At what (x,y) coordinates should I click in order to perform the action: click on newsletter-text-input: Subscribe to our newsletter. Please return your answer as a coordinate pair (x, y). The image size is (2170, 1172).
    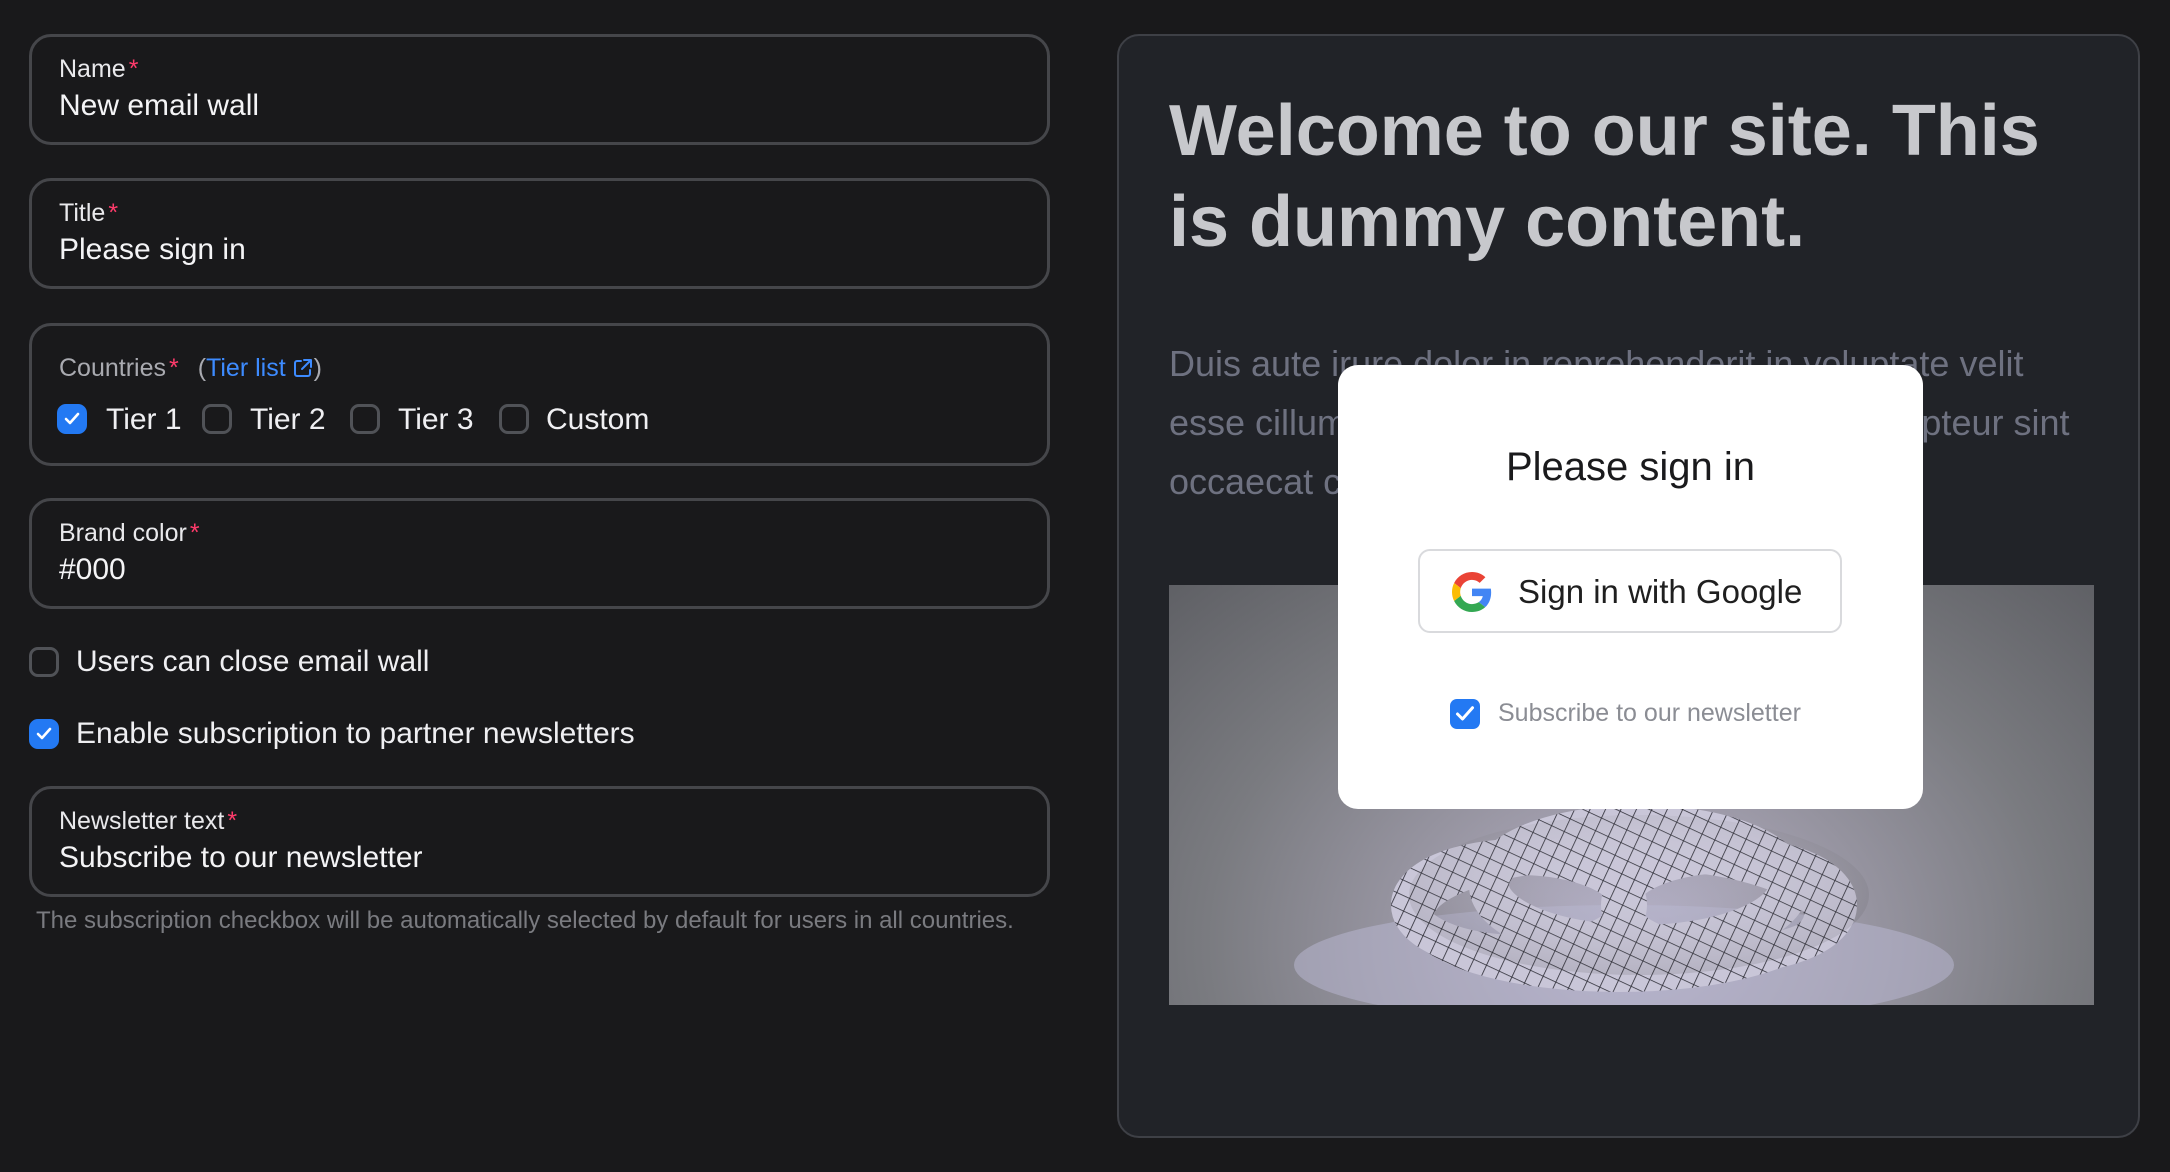
    Looking at the image, I should click on (241, 858).